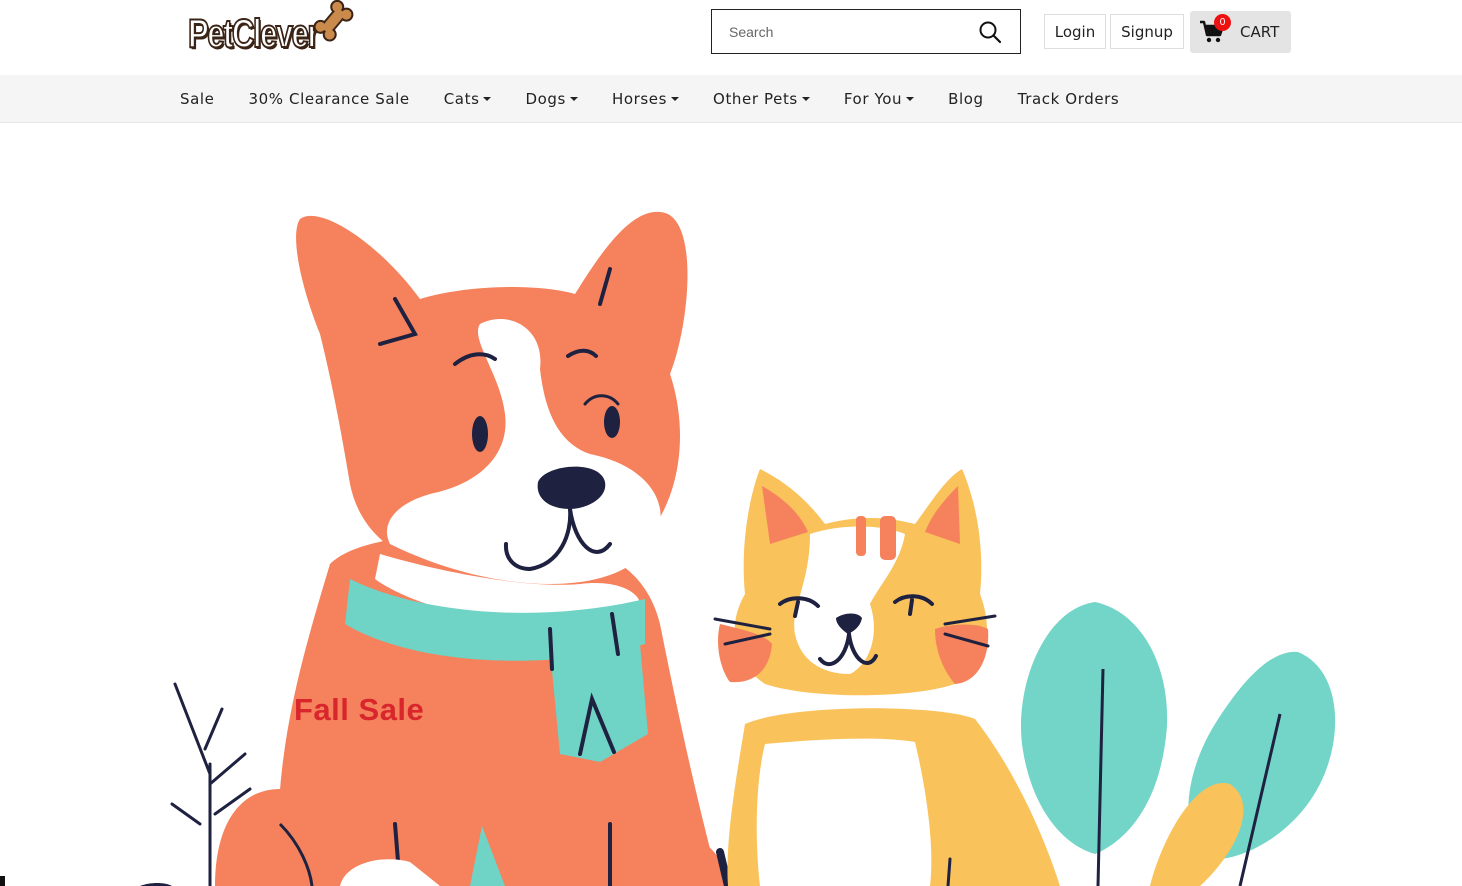 This screenshot has height=886, width=1462. Describe the element at coordinates (1147, 31) in the screenshot. I see `signup-button: Signup` at that location.